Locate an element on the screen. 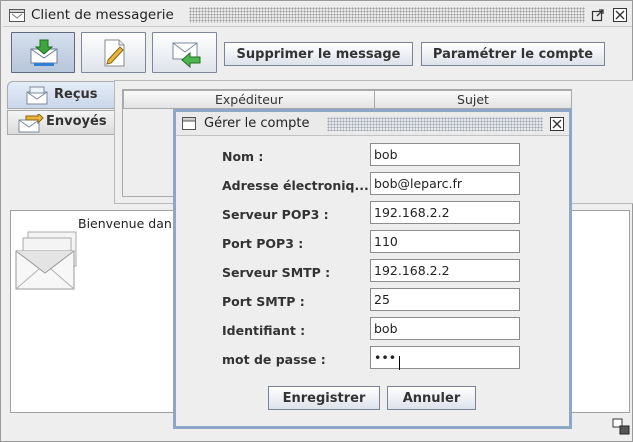 This screenshot has height=442, width=633. smtp-port-label: Port SMTP : is located at coordinates (263, 301).